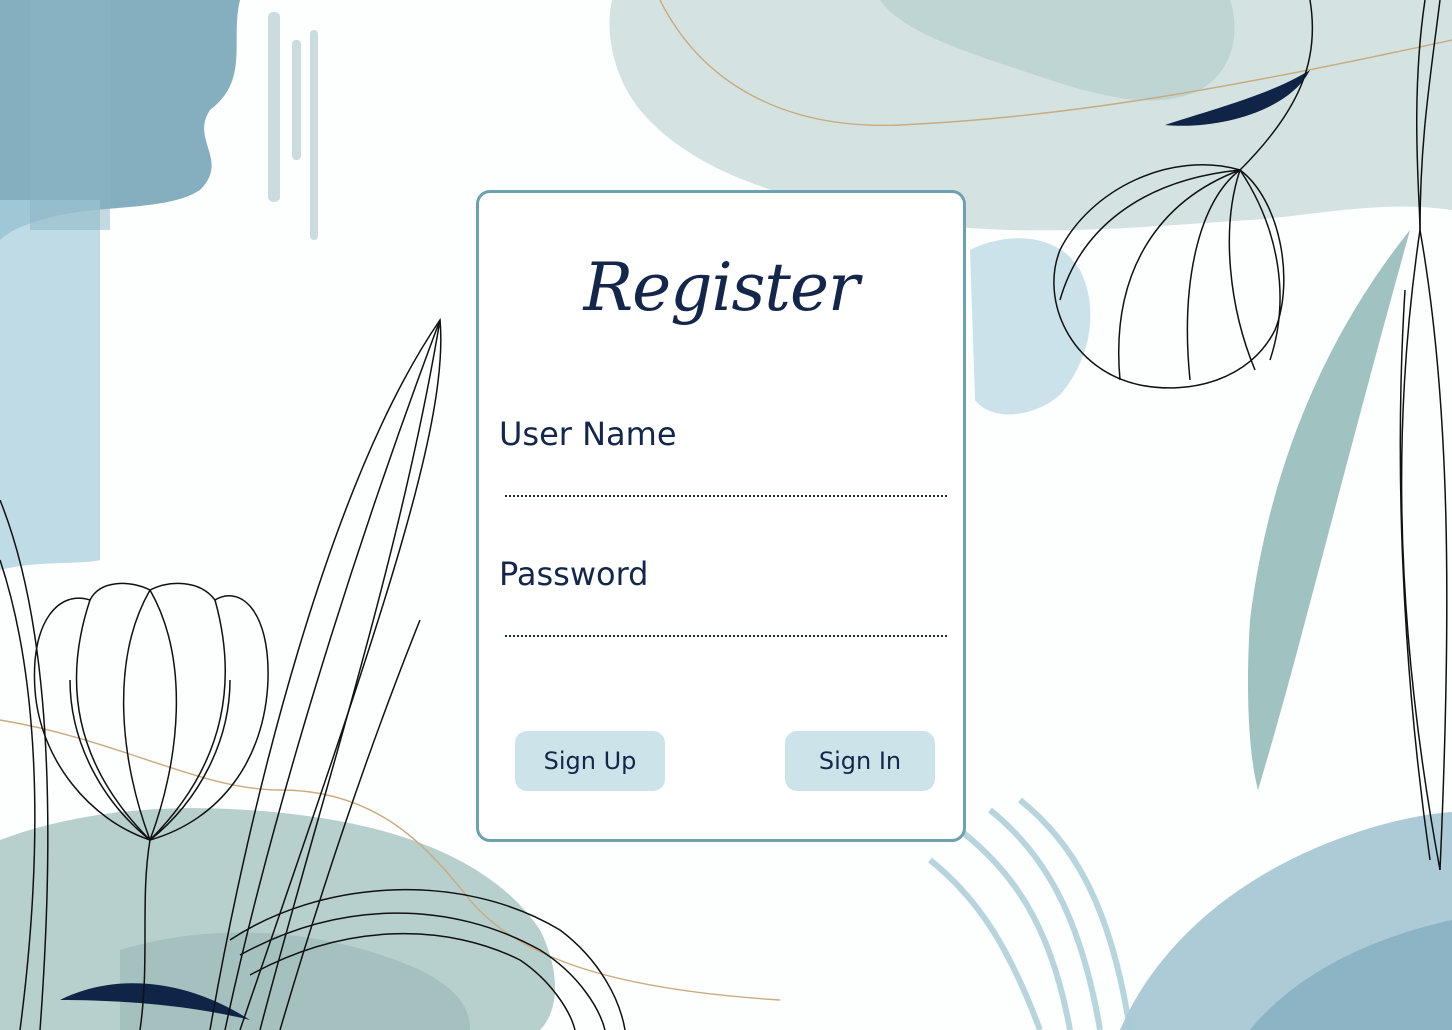  Describe the element at coordinates (726, 622) in the screenshot. I see `password-input` at that location.